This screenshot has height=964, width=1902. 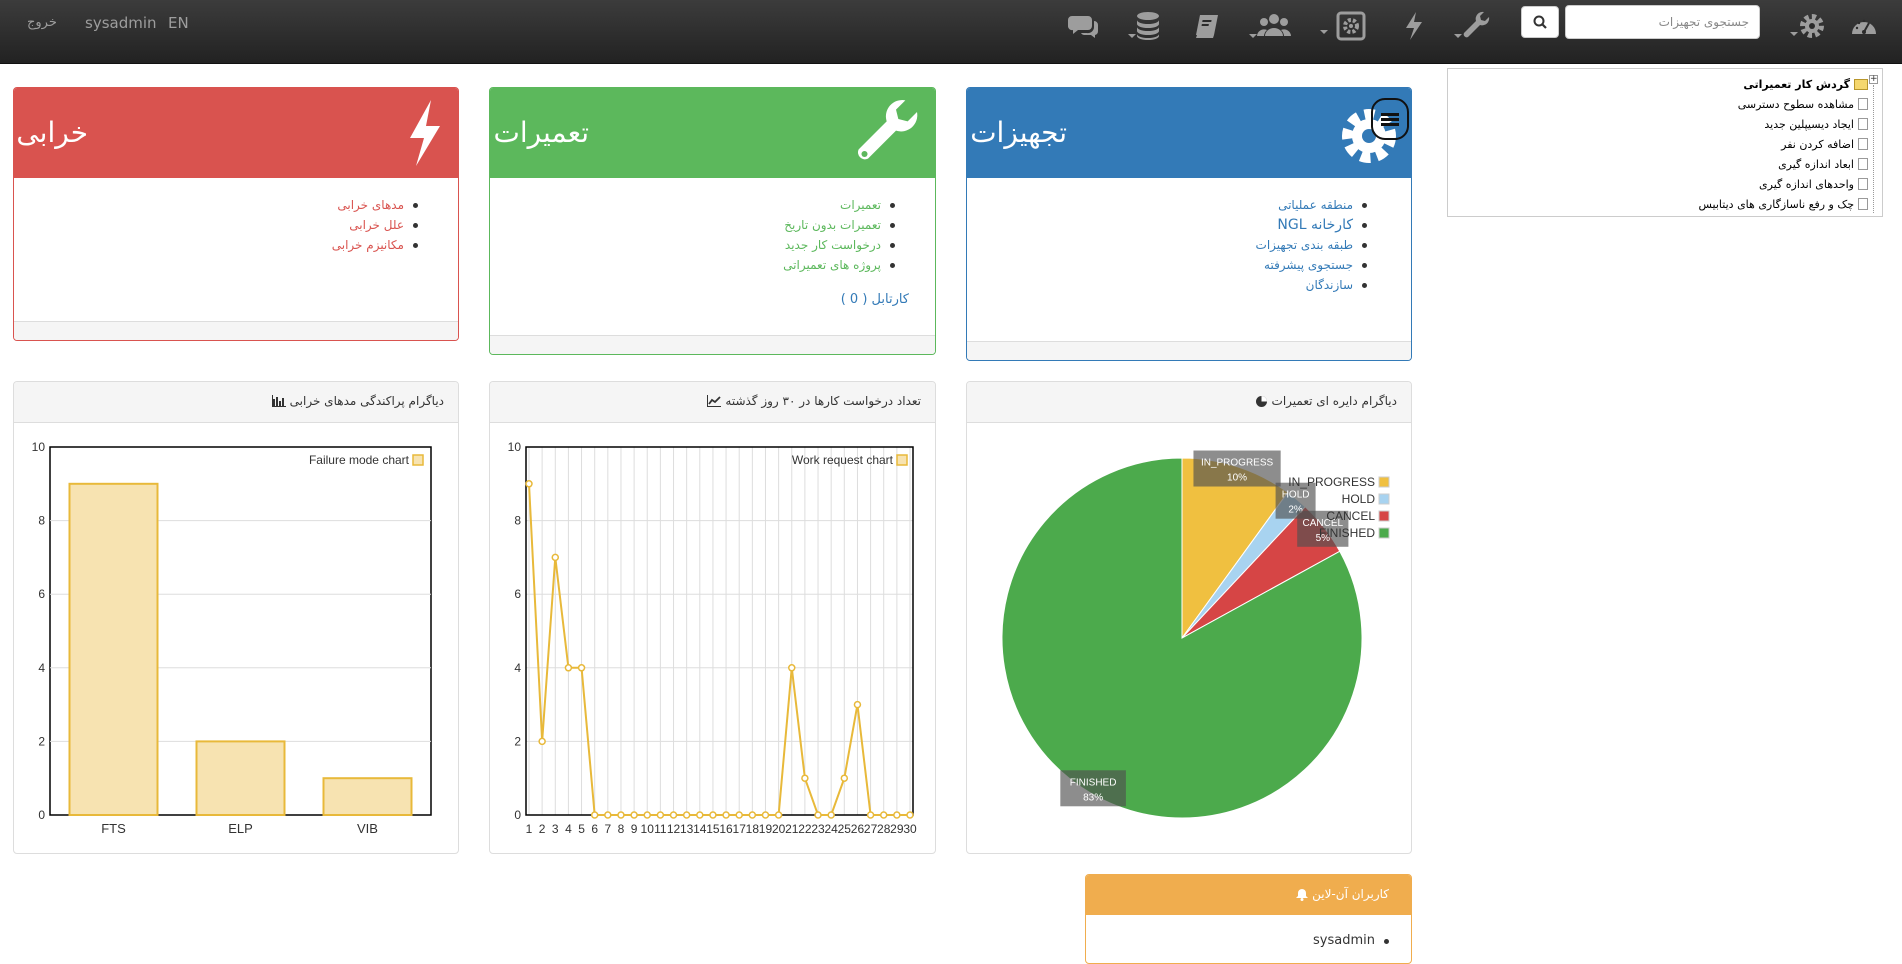 What do you see at coordinates (713, 829) in the screenshot?
I see `x-tick-label: 15` at bounding box center [713, 829].